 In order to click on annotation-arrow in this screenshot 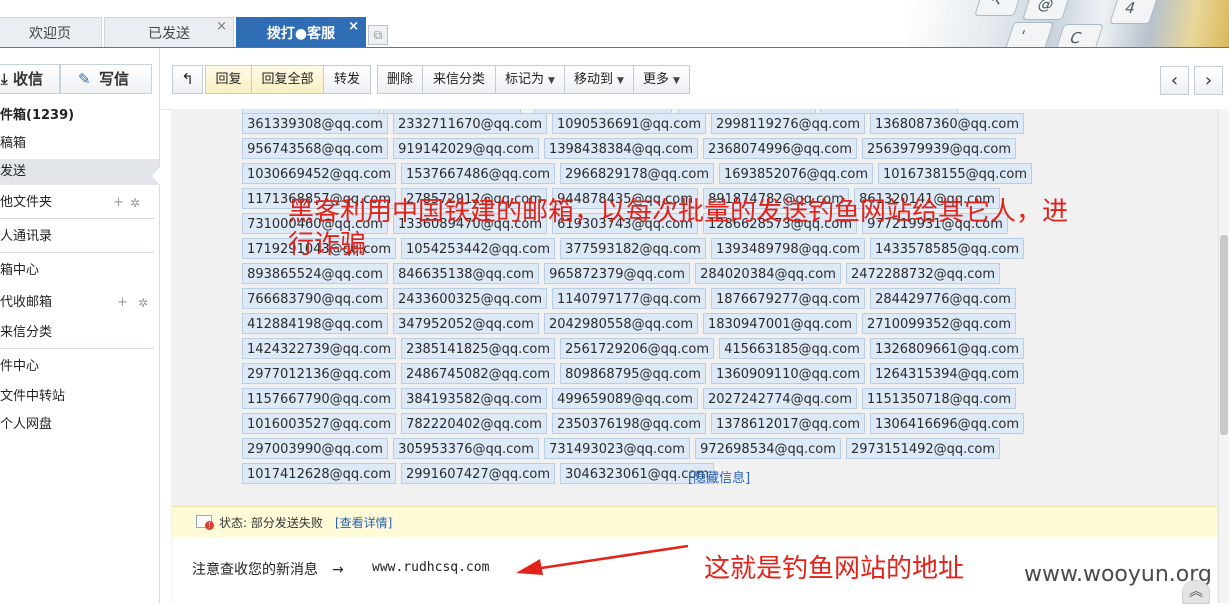, I will do `click(602, 559)`.